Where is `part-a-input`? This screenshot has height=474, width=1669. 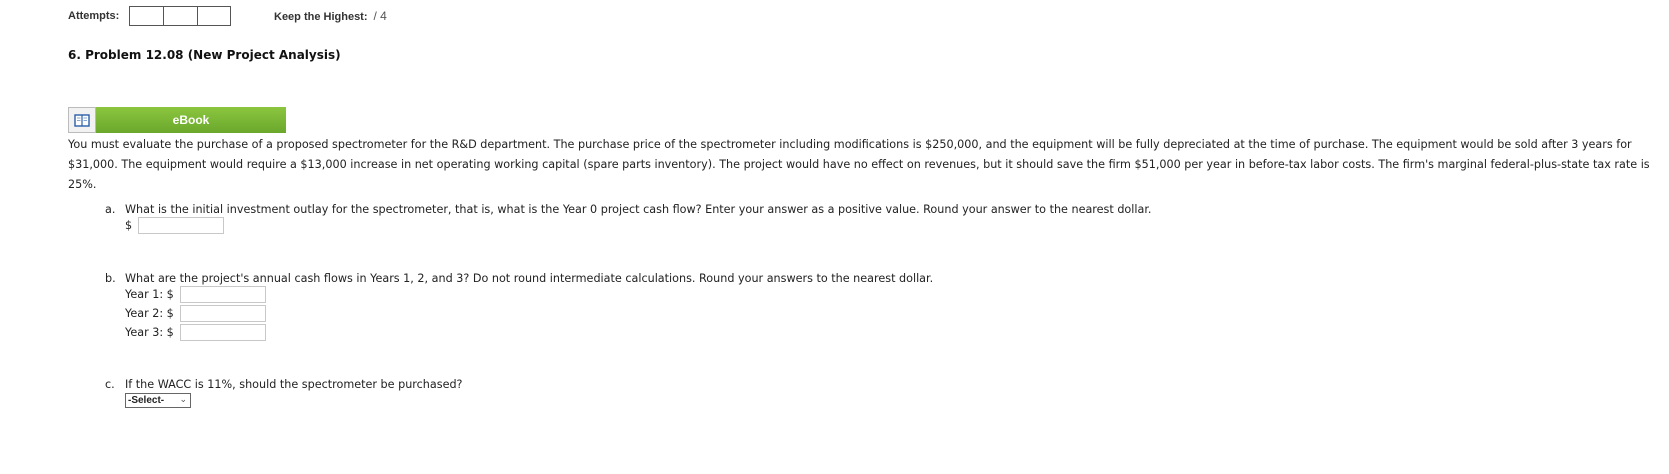
part-a-input is located at coordinates (181, 225).